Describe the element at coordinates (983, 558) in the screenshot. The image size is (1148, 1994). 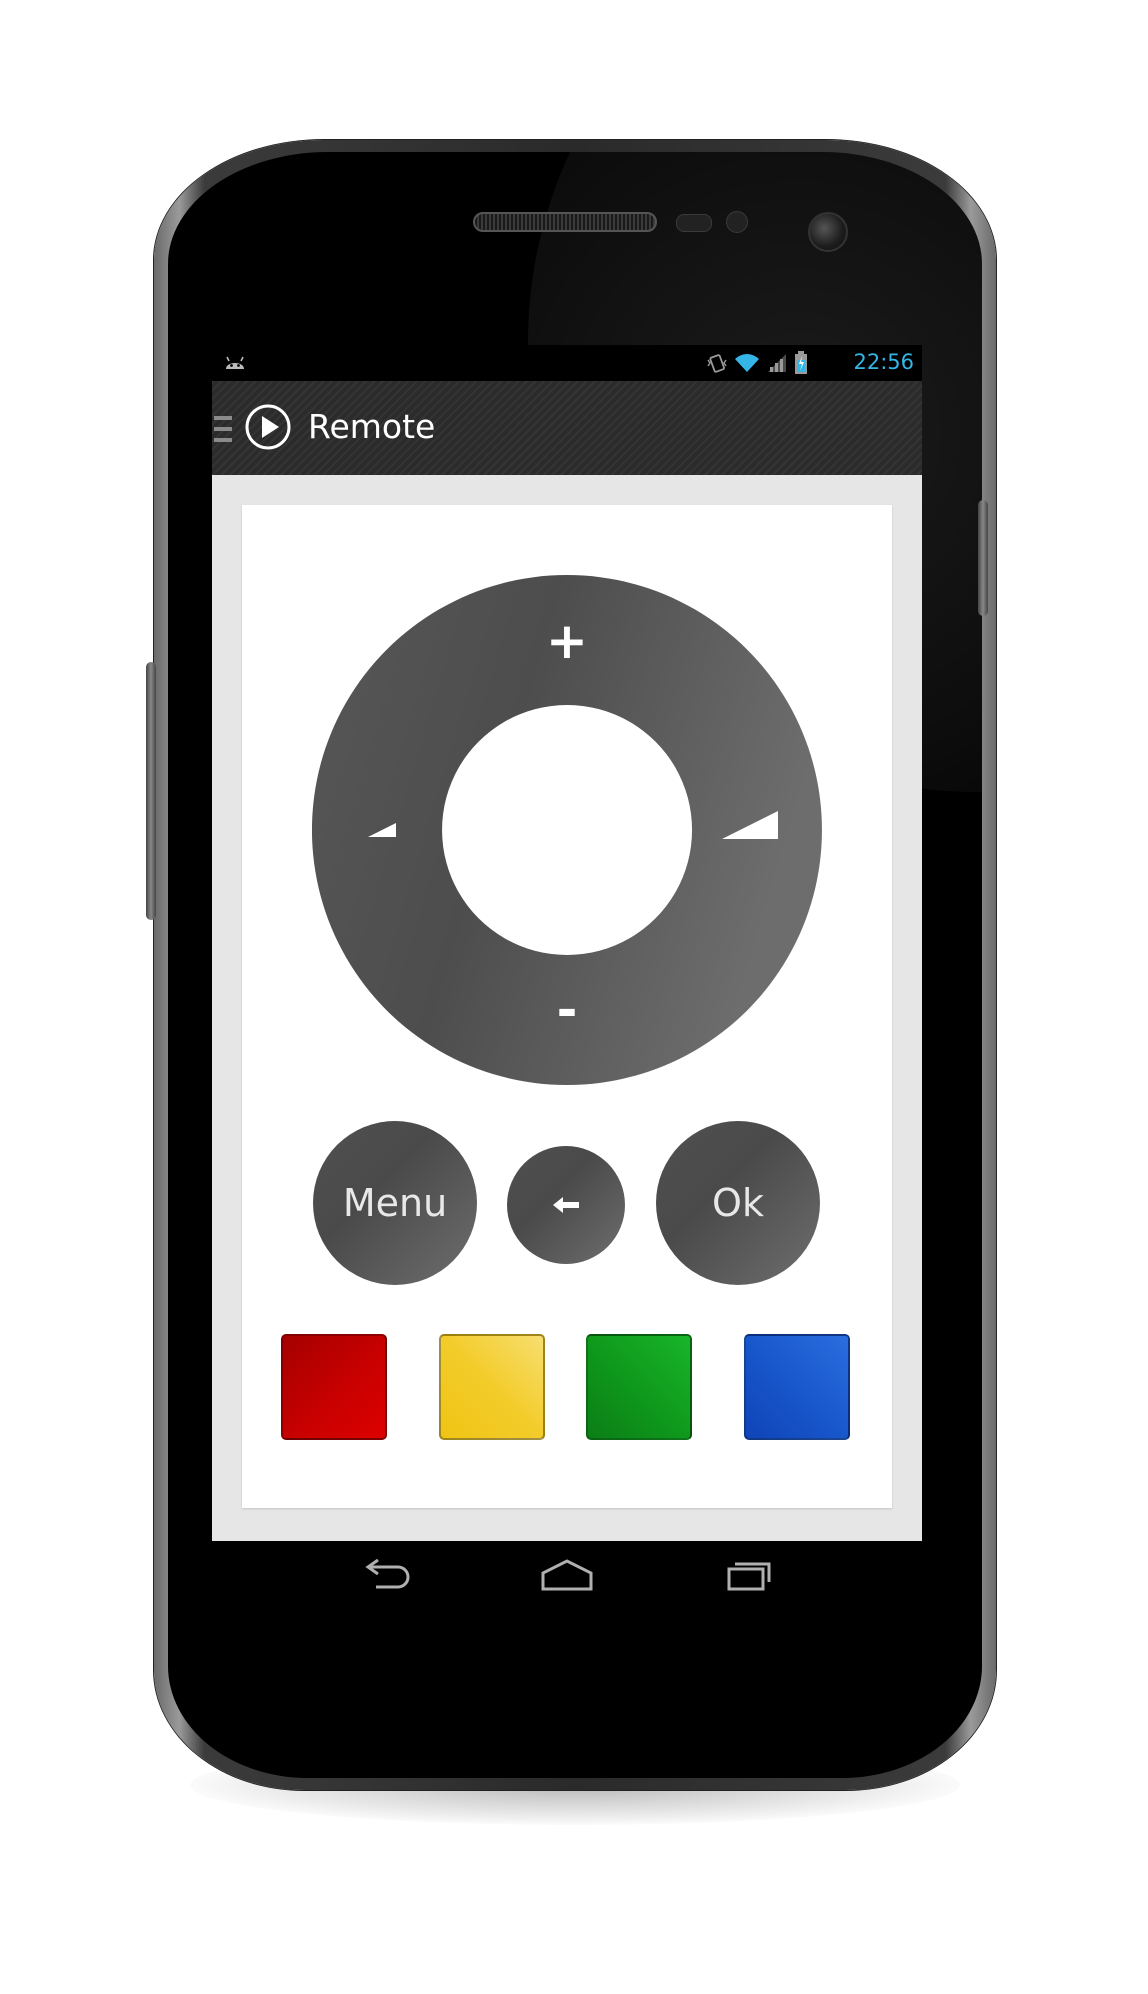
I see `power-button` at that location.